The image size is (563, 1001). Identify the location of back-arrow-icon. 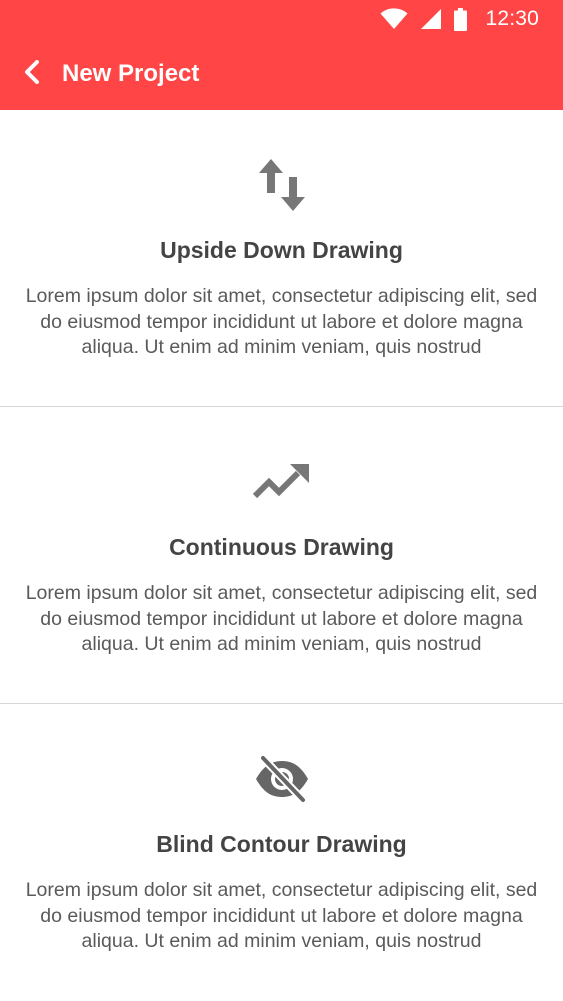
(32, 74).